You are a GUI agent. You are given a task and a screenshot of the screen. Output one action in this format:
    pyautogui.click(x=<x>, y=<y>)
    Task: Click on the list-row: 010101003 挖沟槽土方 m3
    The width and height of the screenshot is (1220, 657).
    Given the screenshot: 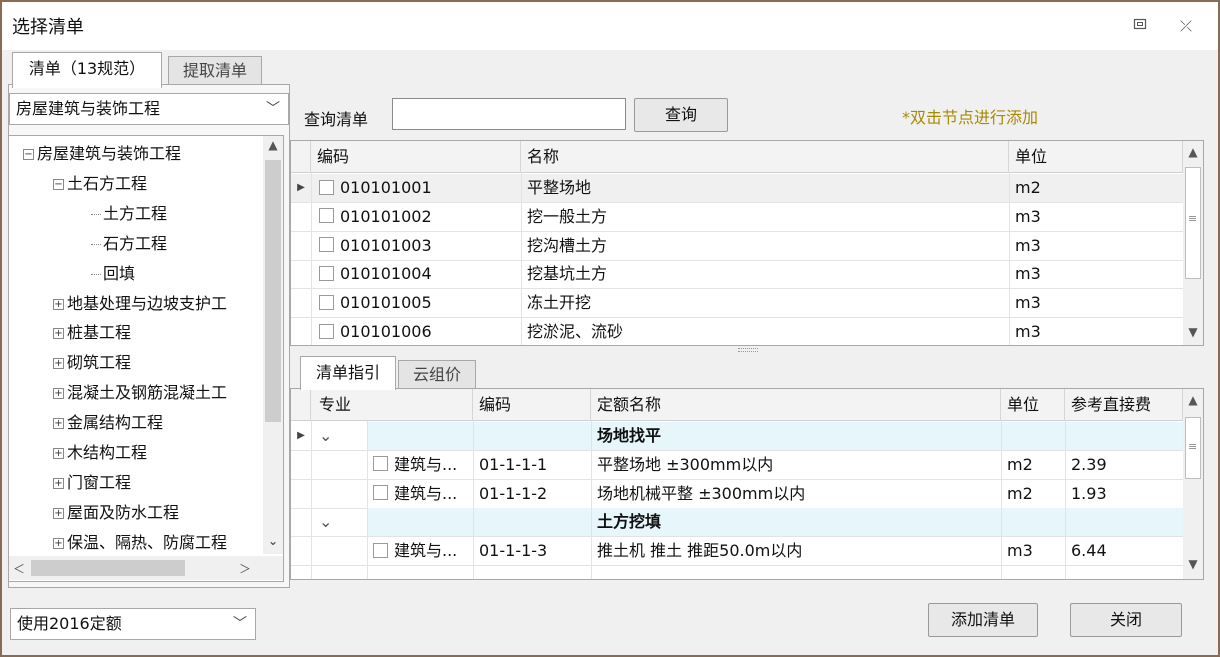 What is the action you would take?
    pyautogui.click(x=737, y=246)
    